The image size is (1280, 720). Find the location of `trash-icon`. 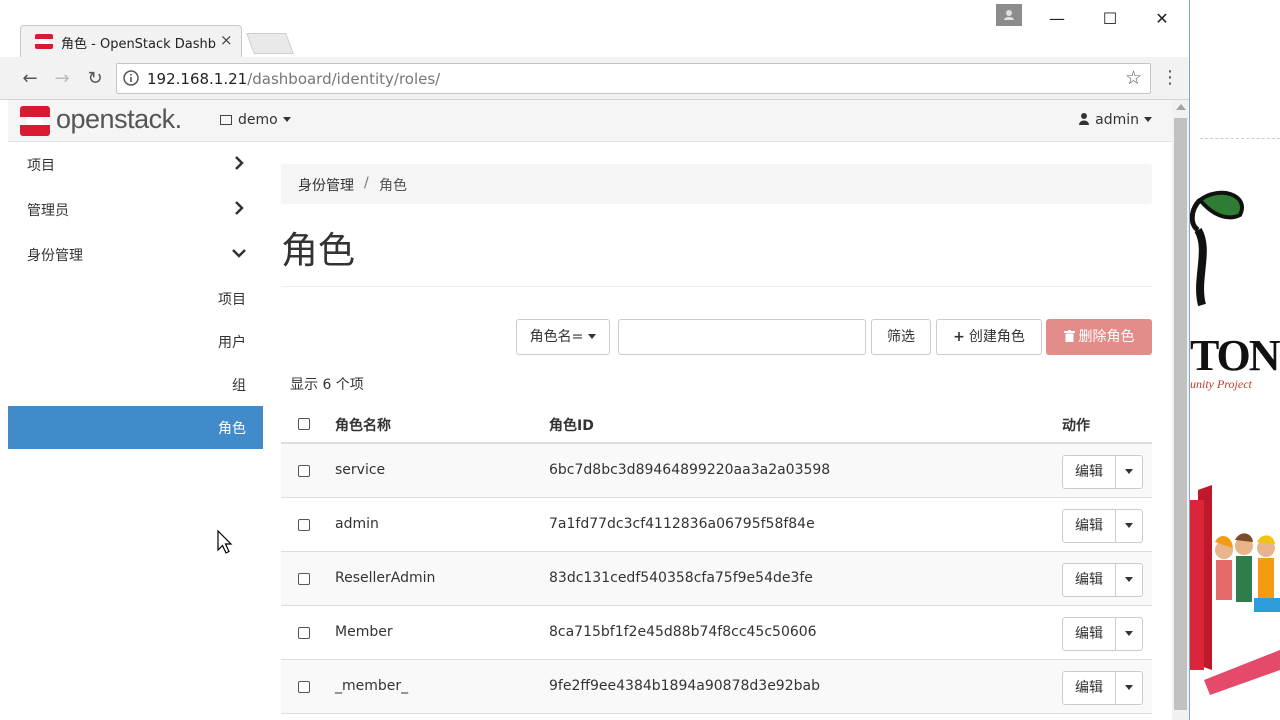

trash-icon is located at coordinates (1069, 336).